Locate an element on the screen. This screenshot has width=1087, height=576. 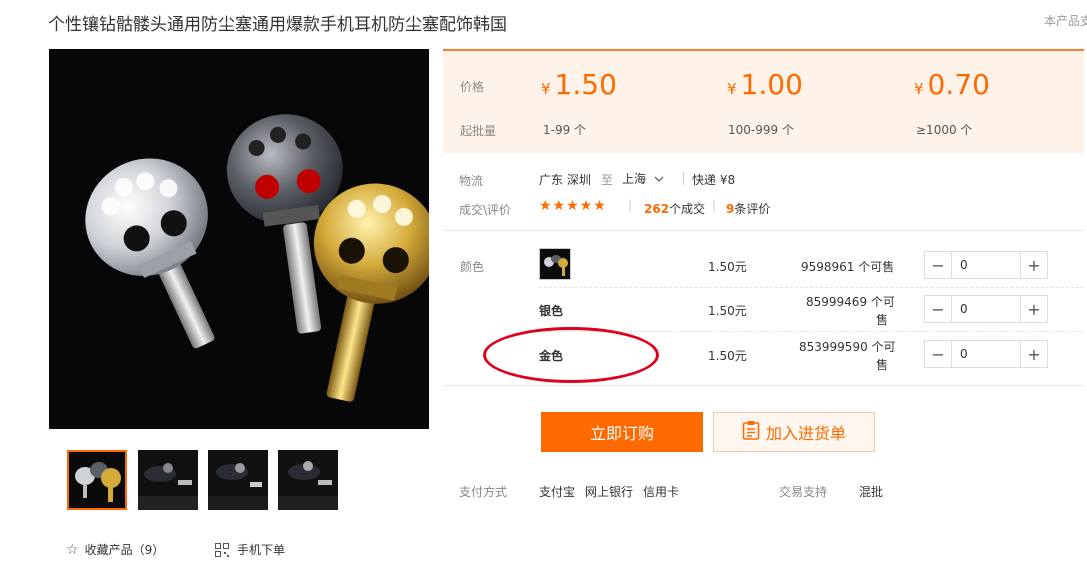
destination-value: 上海 is located at coordinates (634, 179).